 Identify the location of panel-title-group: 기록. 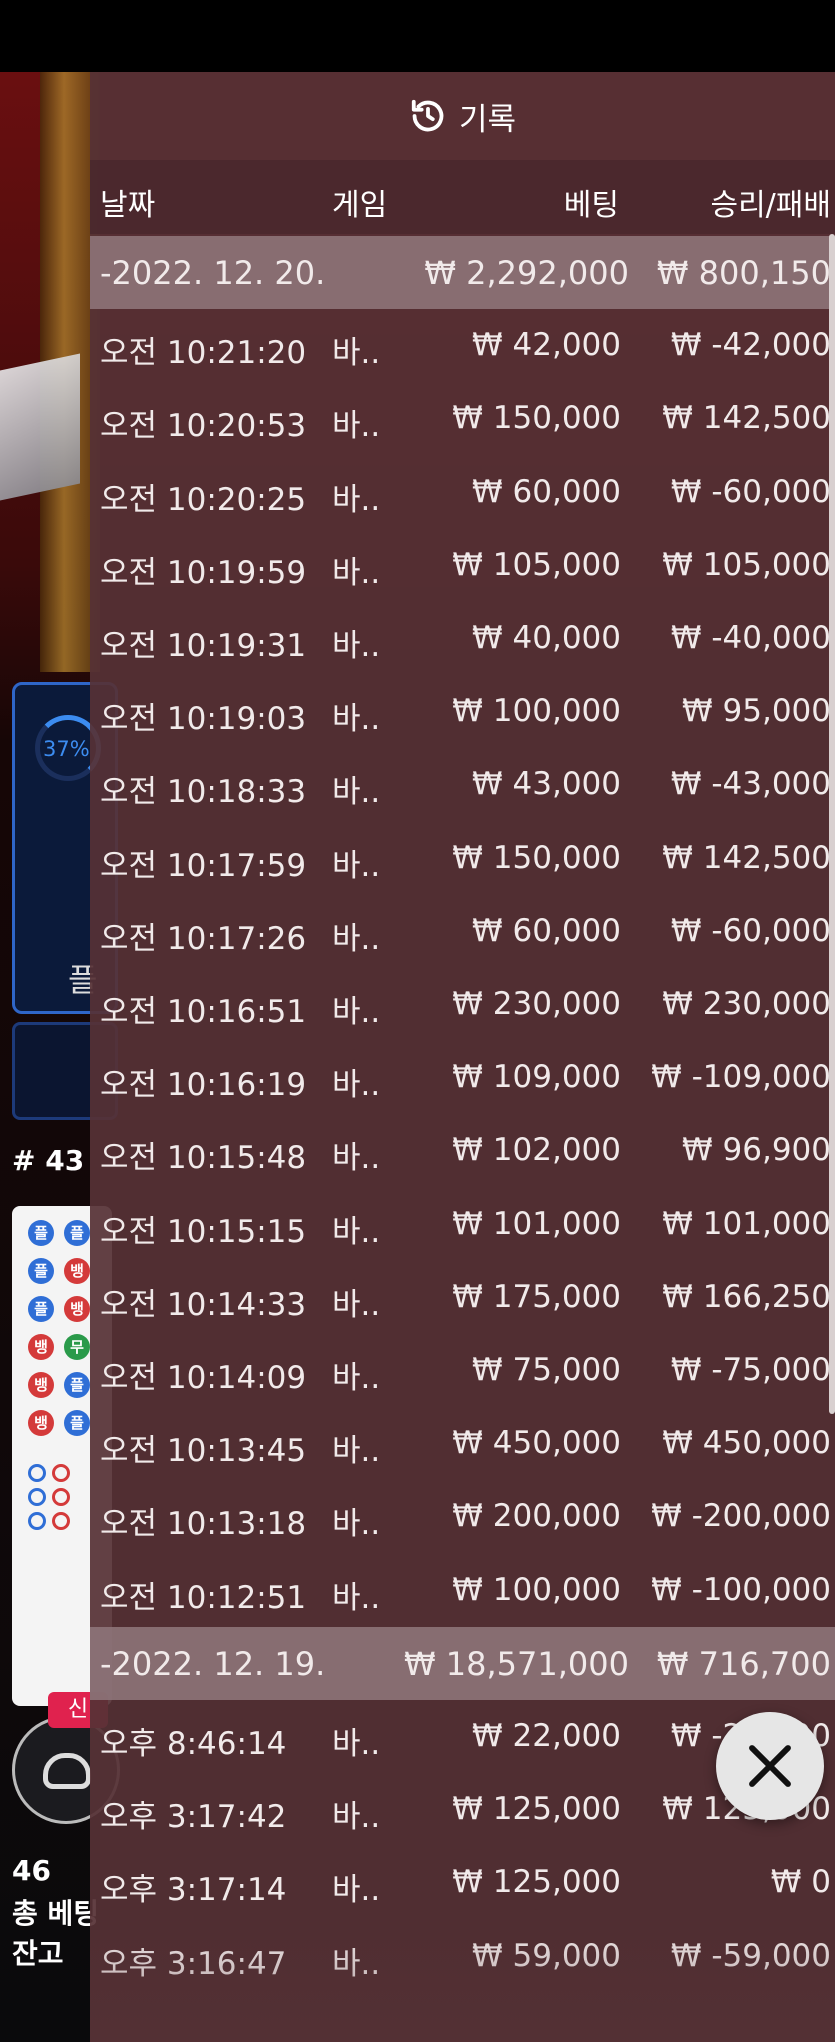
(462, 116).